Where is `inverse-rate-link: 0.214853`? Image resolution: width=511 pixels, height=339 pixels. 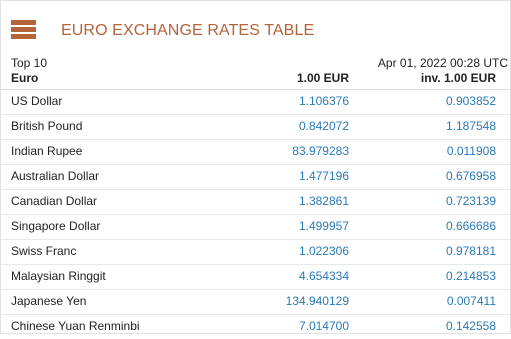
inverse-rate-link: 0.214853 is located at coordinates (471, 276).